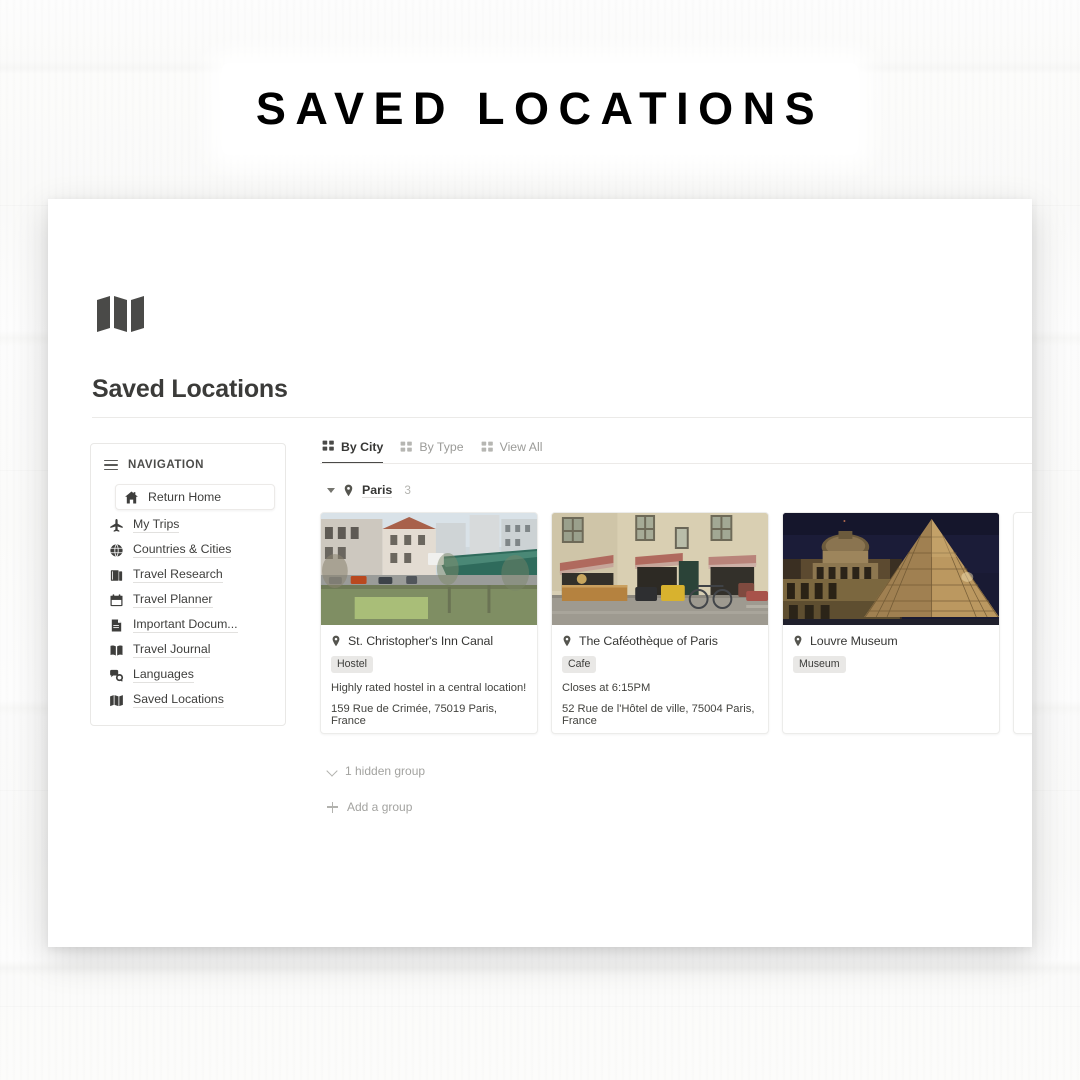 This screenshot has width=1080, height=1080. Describe the element at coordinates (429, 569) in the screenshot. I see `canal-waterfront-buildings-photo` at that location.